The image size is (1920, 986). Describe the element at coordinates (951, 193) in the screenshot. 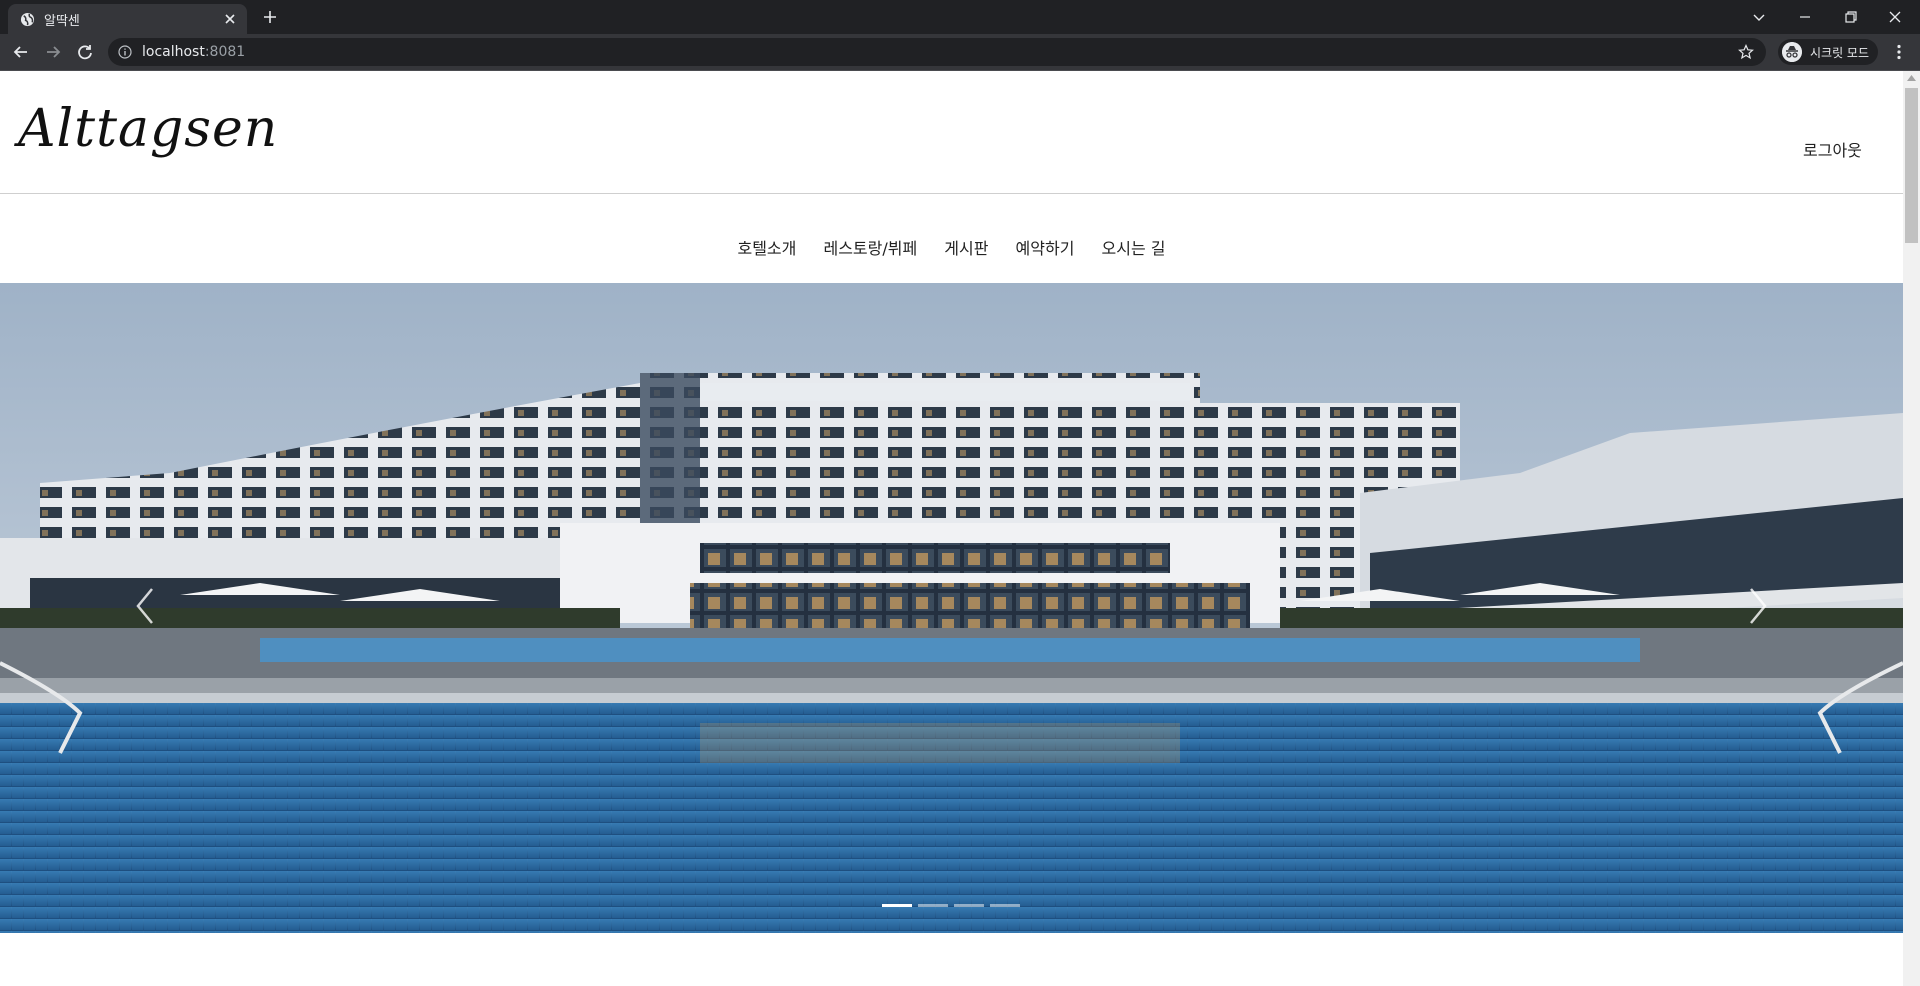

I see `header-divider` at that location.